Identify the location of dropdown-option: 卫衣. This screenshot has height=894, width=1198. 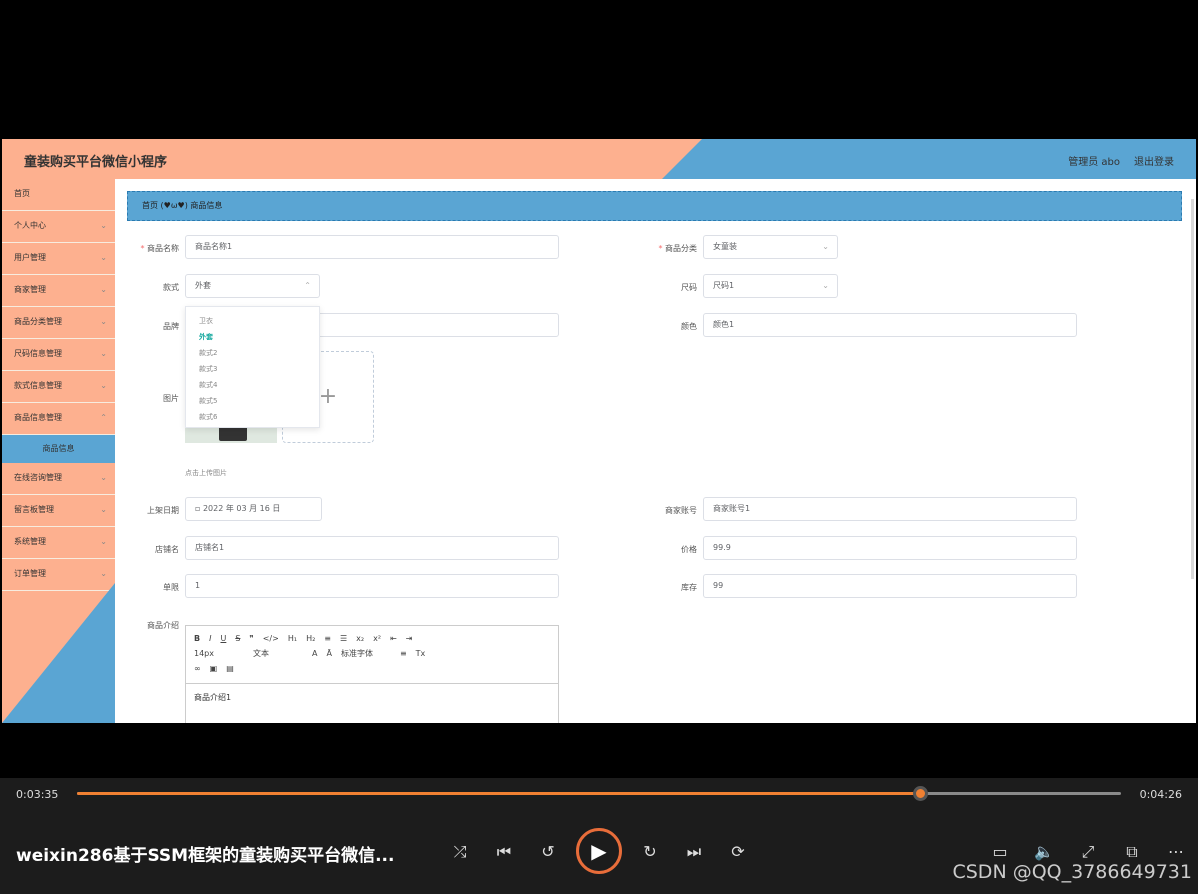
(252, 321).